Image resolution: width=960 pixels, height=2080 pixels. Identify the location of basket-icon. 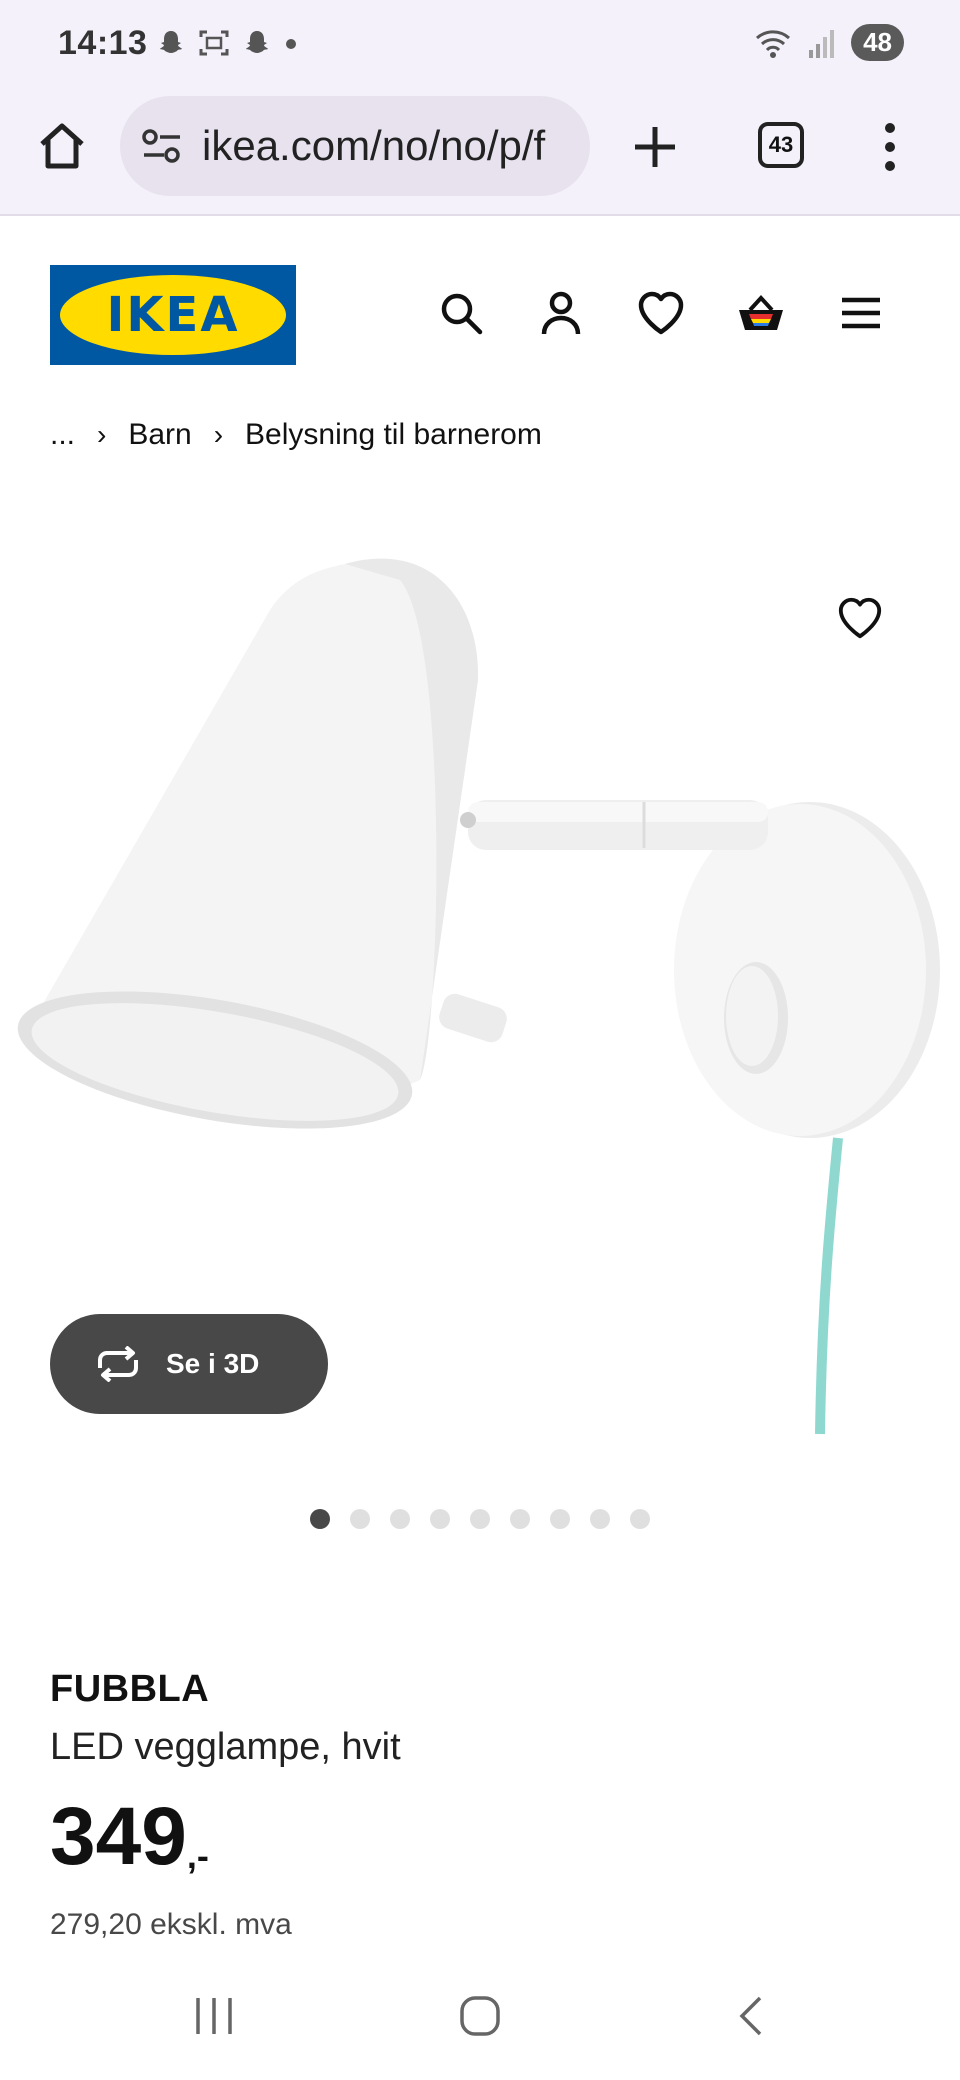
(761, 313).